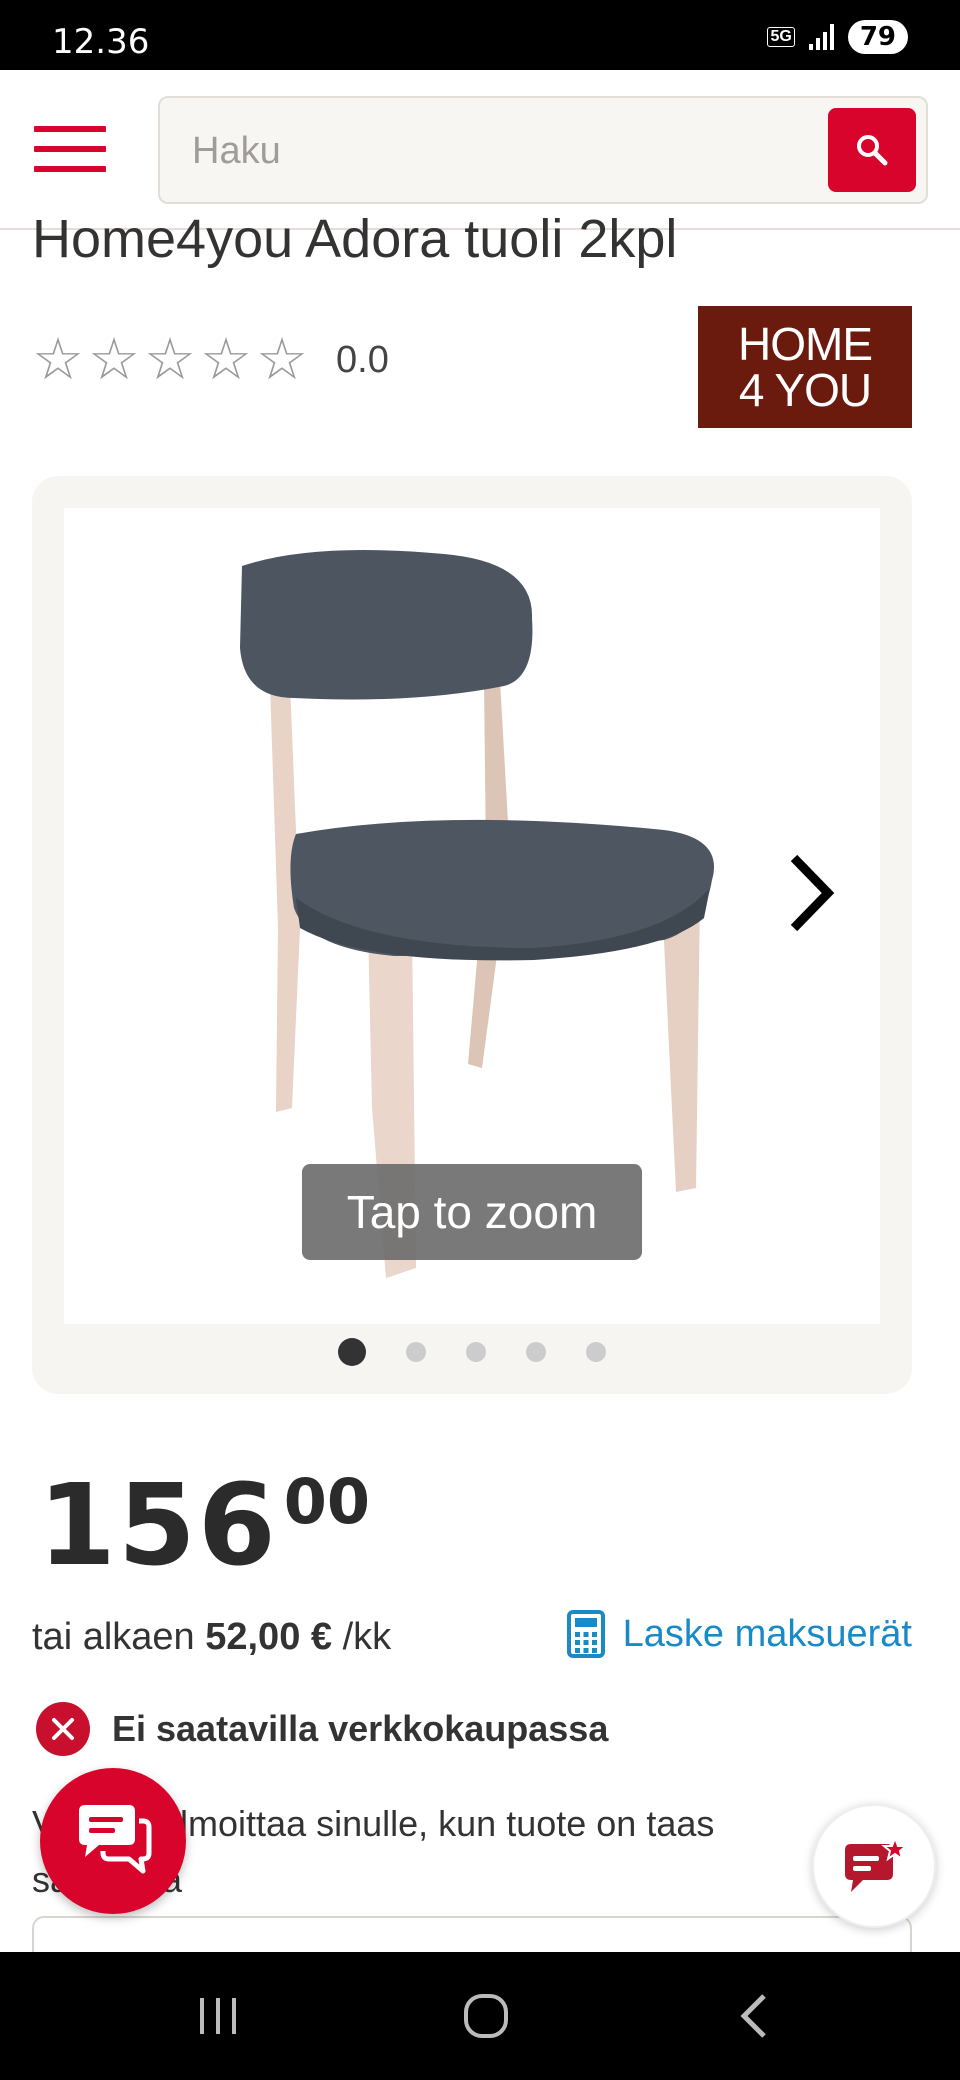 Image resolution: width=960 pixels, height=2080 pixels. I want to click on product-title: Home4you Adora tuoli 2kpl, so click(355, 239).